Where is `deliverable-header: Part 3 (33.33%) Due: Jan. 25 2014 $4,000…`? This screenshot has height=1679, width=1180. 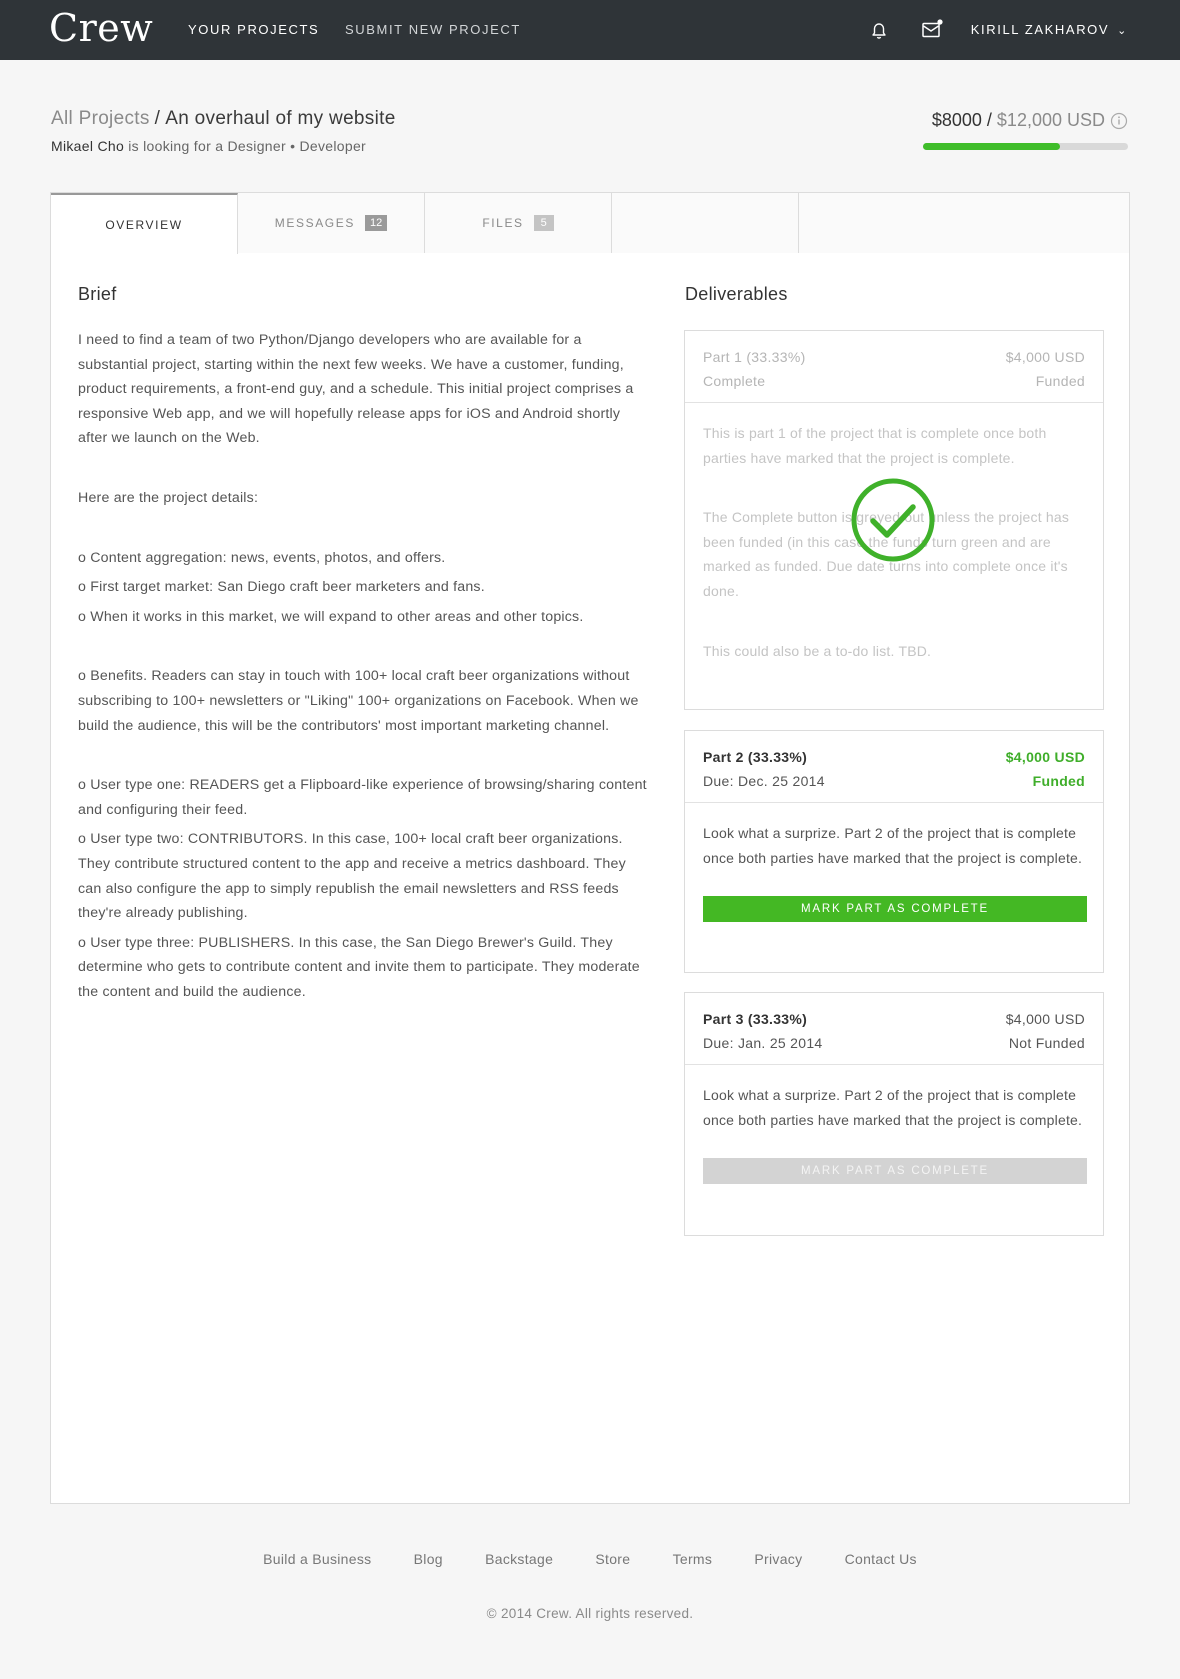 deliverable-header: Part 3 (33.33%) Due: Jan. 25 2014 $4,000… is located at coordinates (894, 1029).